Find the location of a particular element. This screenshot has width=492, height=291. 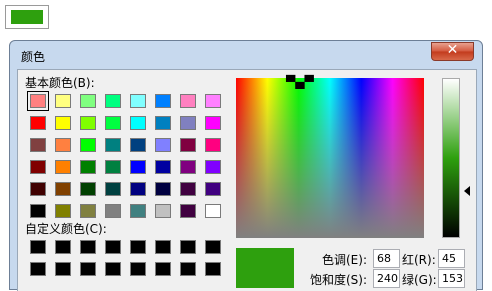

current-color-swatch is located at coordinates (27, 17).